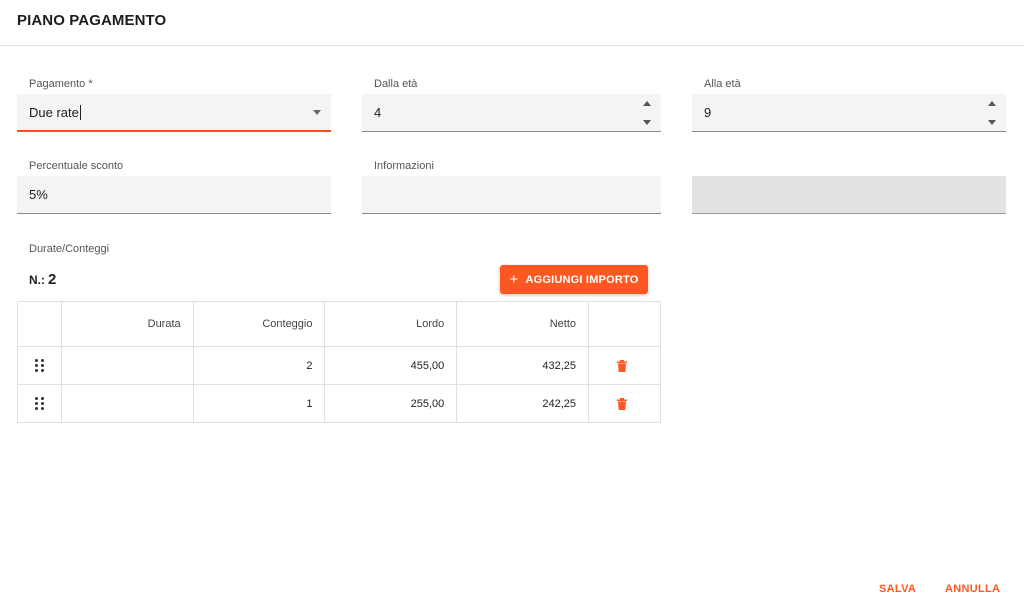  I want to click on percentuale-sconto-input: 5%, so click(174, 195).